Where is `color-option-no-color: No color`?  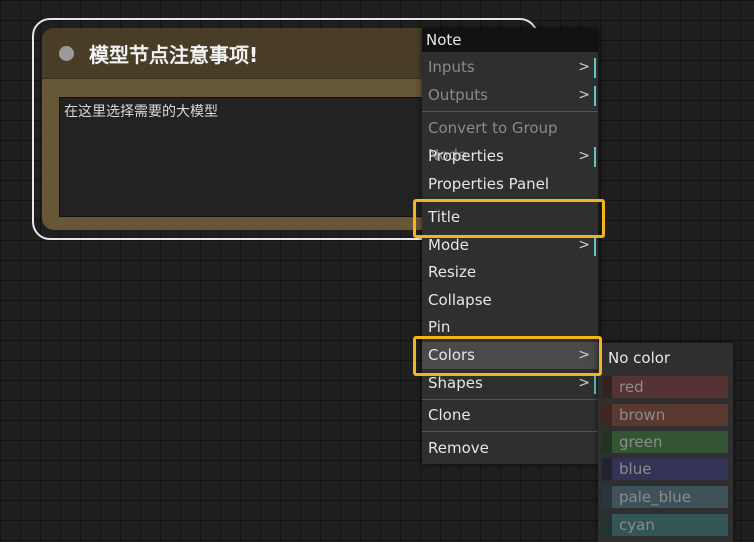
color-option-no-color: No color is located at coordinates (639, 358).